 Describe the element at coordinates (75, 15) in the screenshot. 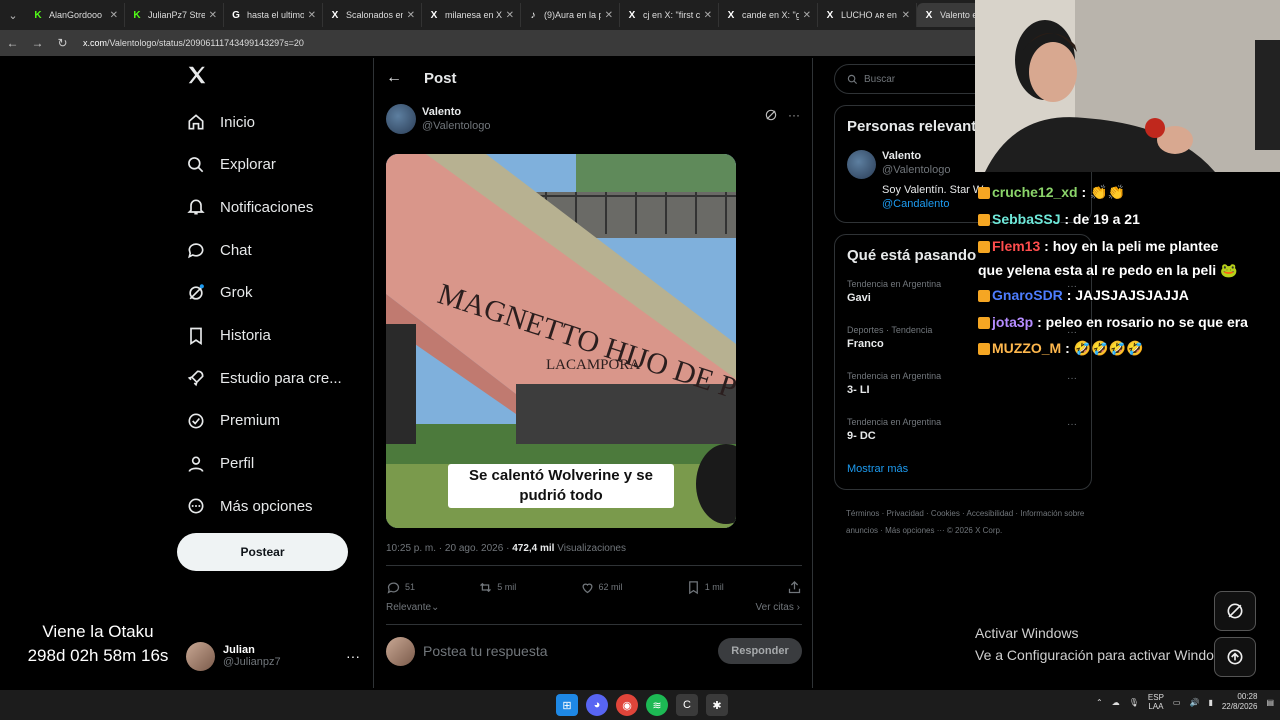

I see `browser-tab: K AlanGordooo ✕` at that location.